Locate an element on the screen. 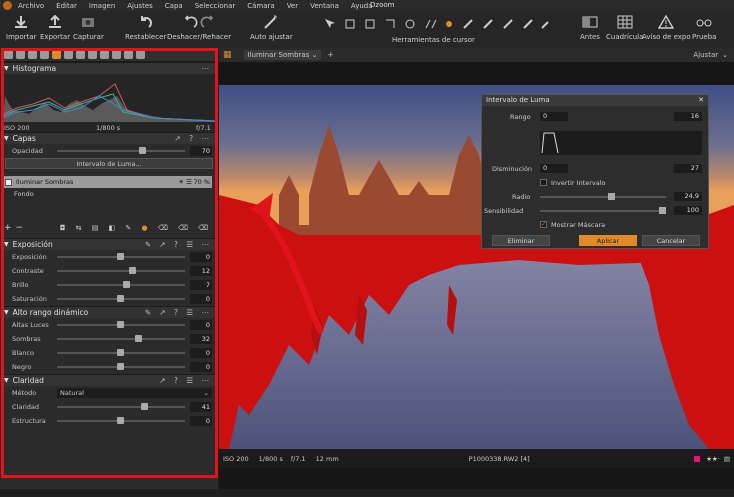 Image resolution: width=734 pixels, height=497 pixels. disminucion-max-input: 27 is located at coordinates (688, 168).